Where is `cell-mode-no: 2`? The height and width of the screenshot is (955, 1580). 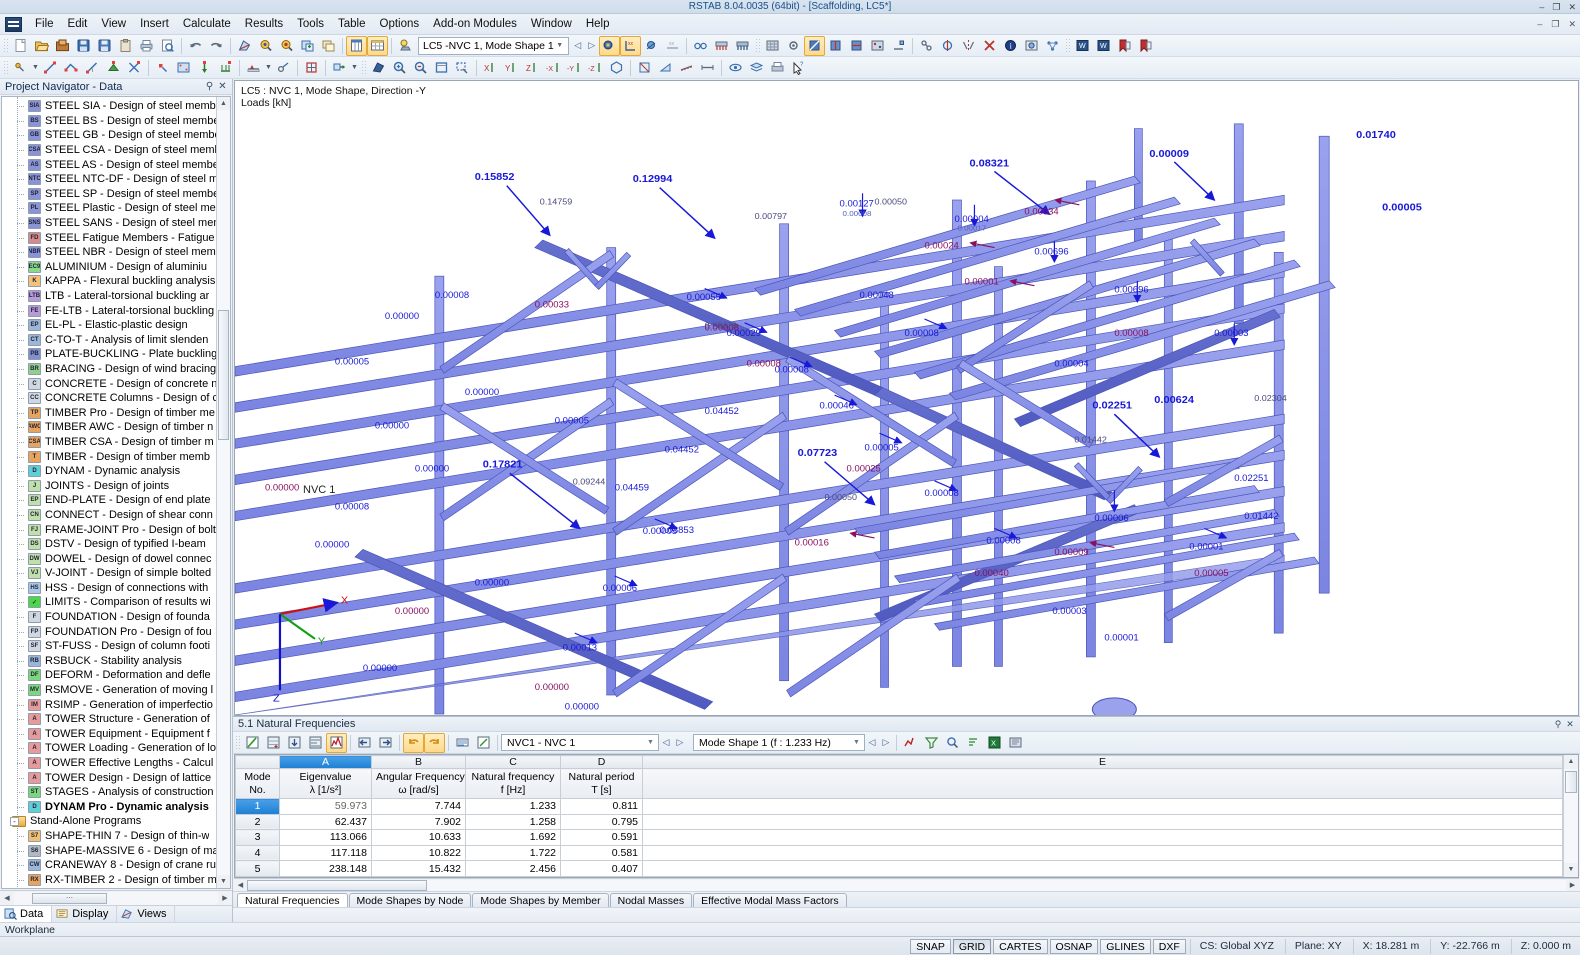 cell-mode-no: 2 is located at coordinates (257, 822).